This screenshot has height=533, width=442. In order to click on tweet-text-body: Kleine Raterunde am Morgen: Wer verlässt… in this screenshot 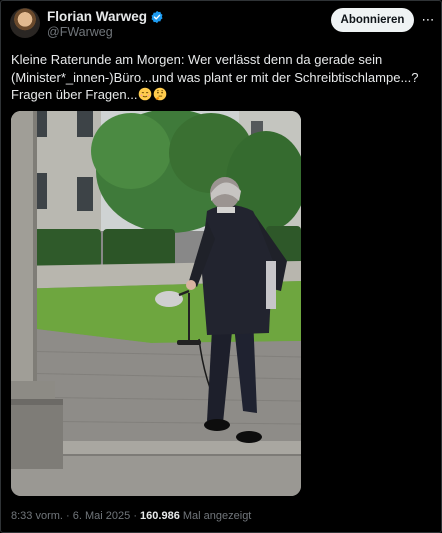, I will do `click(215, 77)`.